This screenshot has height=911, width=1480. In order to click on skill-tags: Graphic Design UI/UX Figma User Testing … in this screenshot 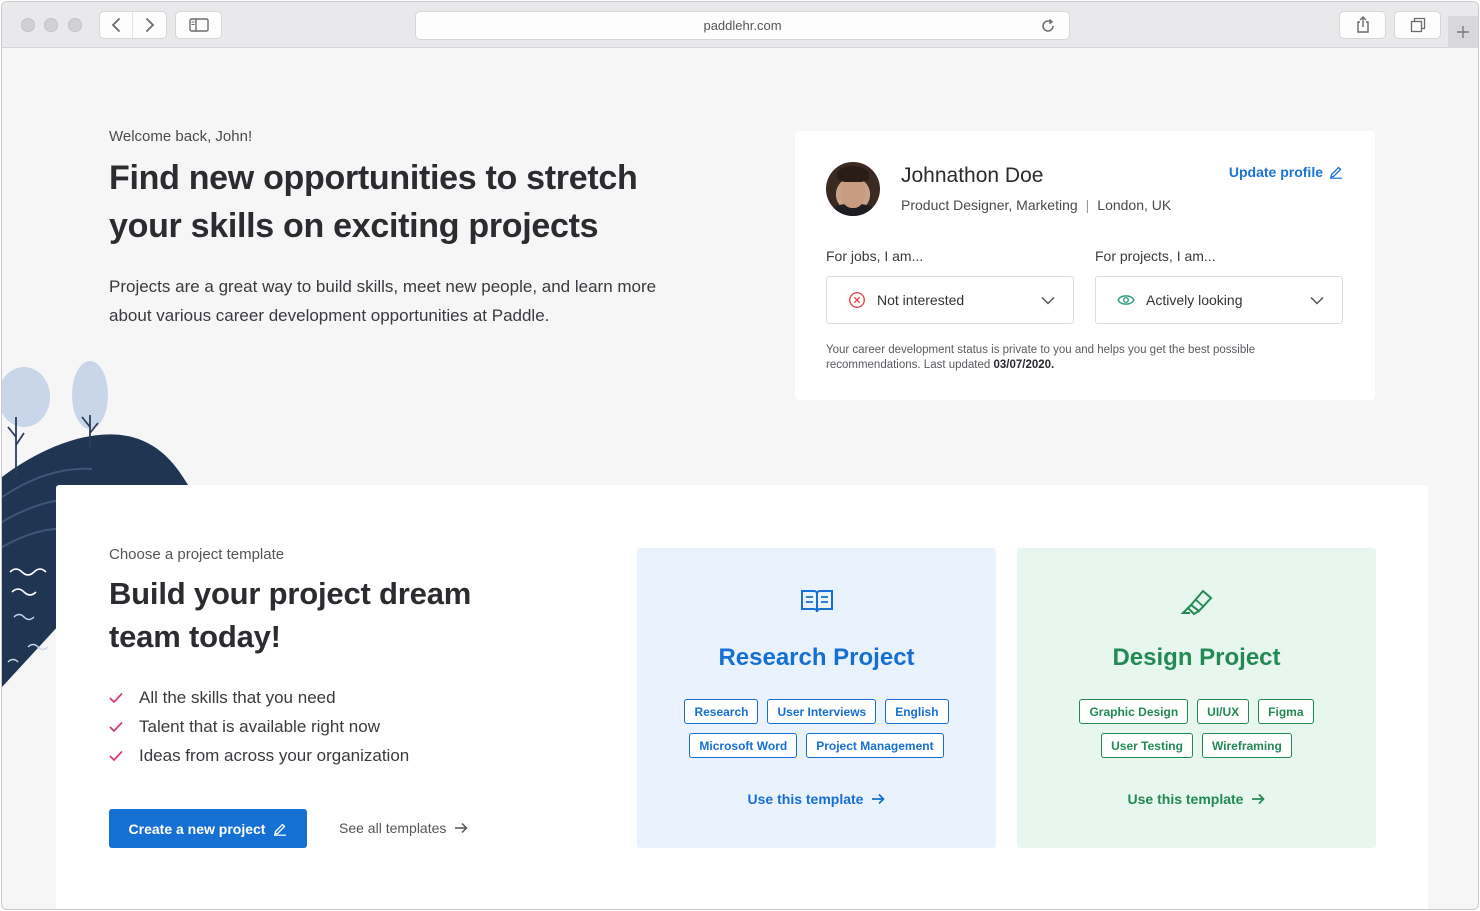, I will do `click(1196, 728)`.